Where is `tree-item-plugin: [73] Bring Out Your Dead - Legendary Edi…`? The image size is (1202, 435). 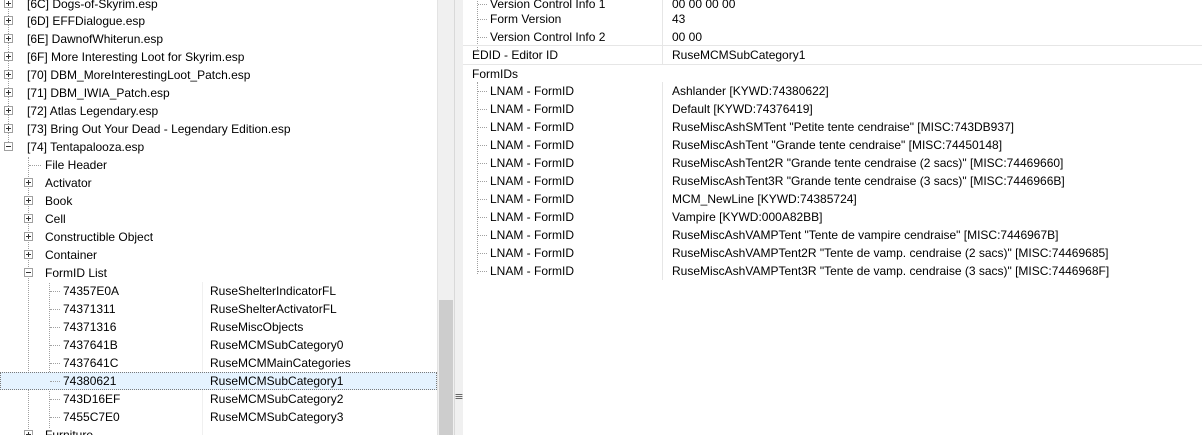
tree-item-plugin: [73] Bring Out Your Dead - Legendary Edi… is located at coordinates (218, 129).